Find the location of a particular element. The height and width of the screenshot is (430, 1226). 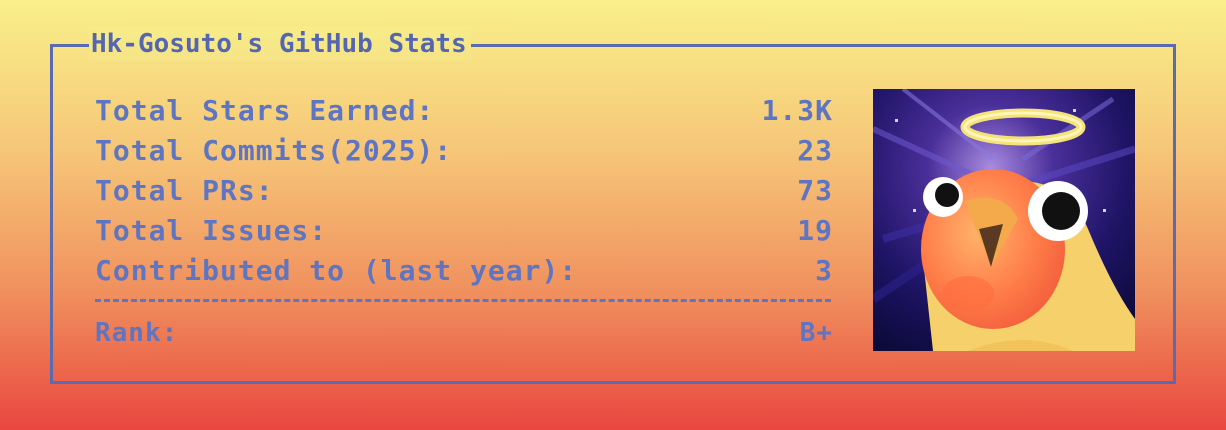

stat-row-commits: Total Commits(2025): 23 is located at coordinates (464, 151).